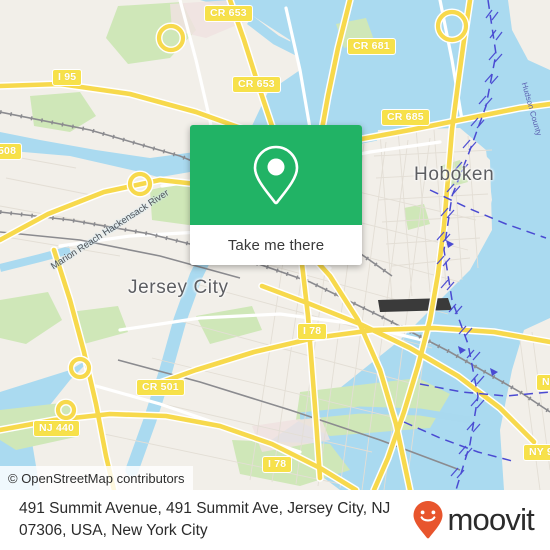  Describe the element at coordinates (57, 428) in the screenshot. I see `road-shield-nj-440: NJ 440` at that location.